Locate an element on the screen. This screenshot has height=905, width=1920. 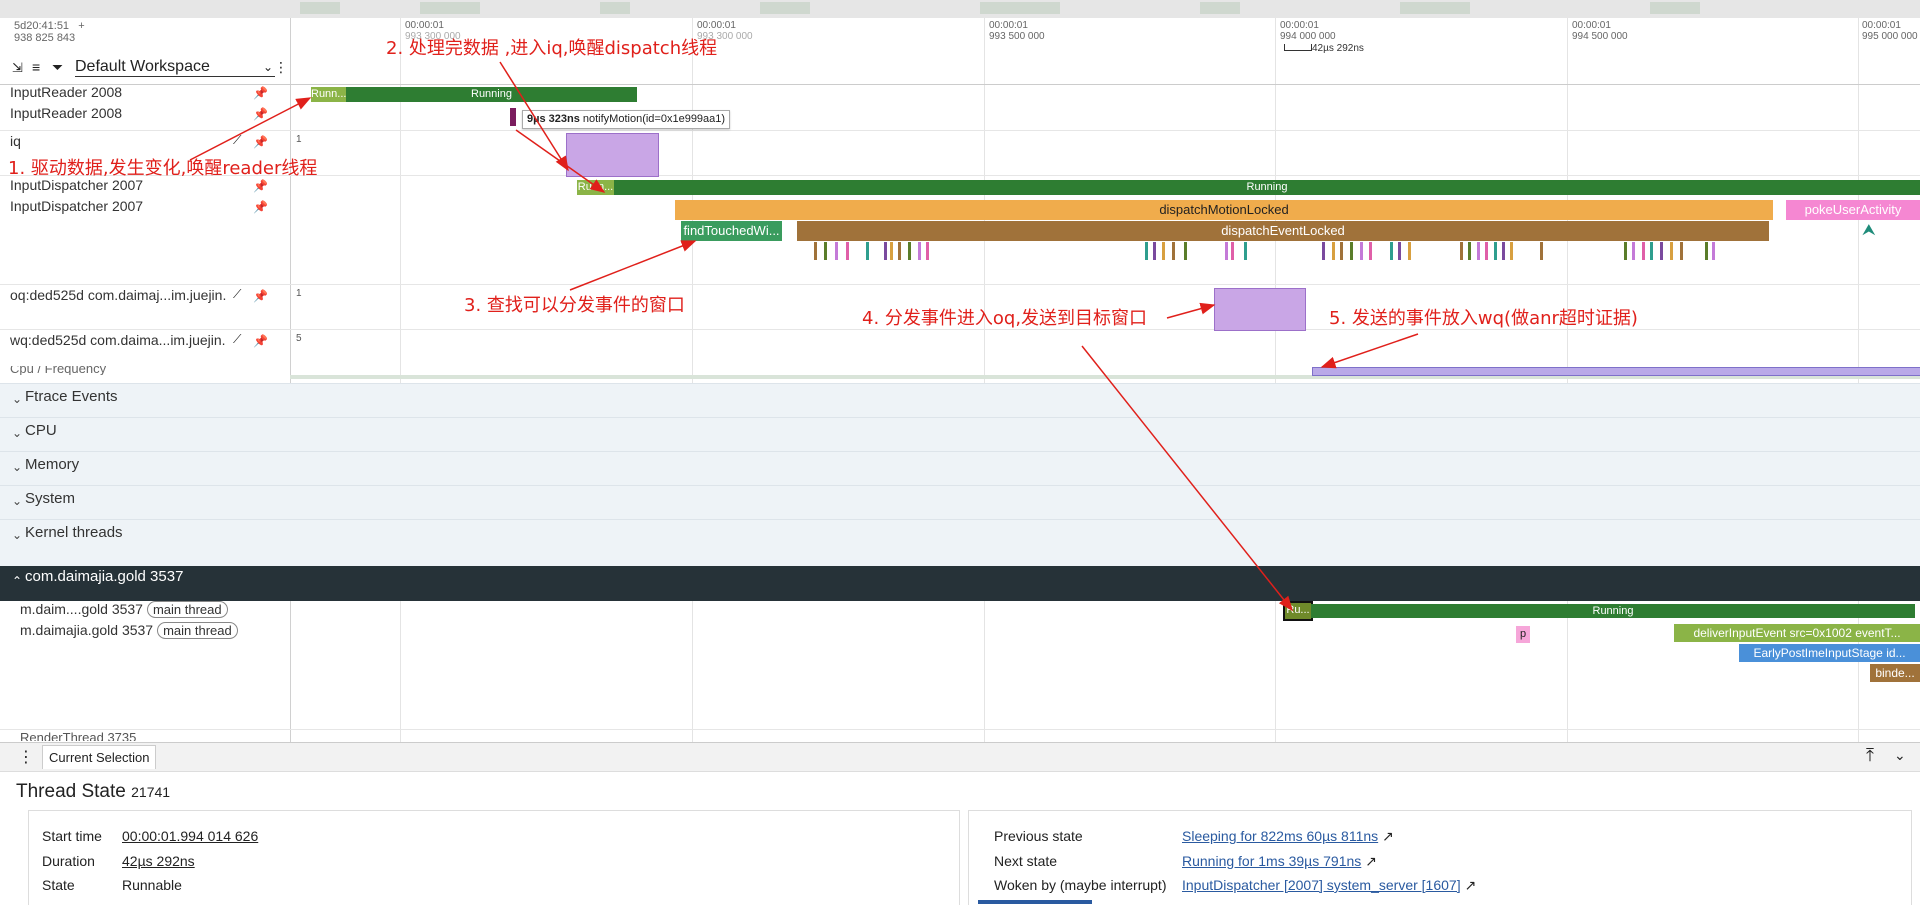
duration-link: 42µs 292ns is located at coordinates (158, 861).